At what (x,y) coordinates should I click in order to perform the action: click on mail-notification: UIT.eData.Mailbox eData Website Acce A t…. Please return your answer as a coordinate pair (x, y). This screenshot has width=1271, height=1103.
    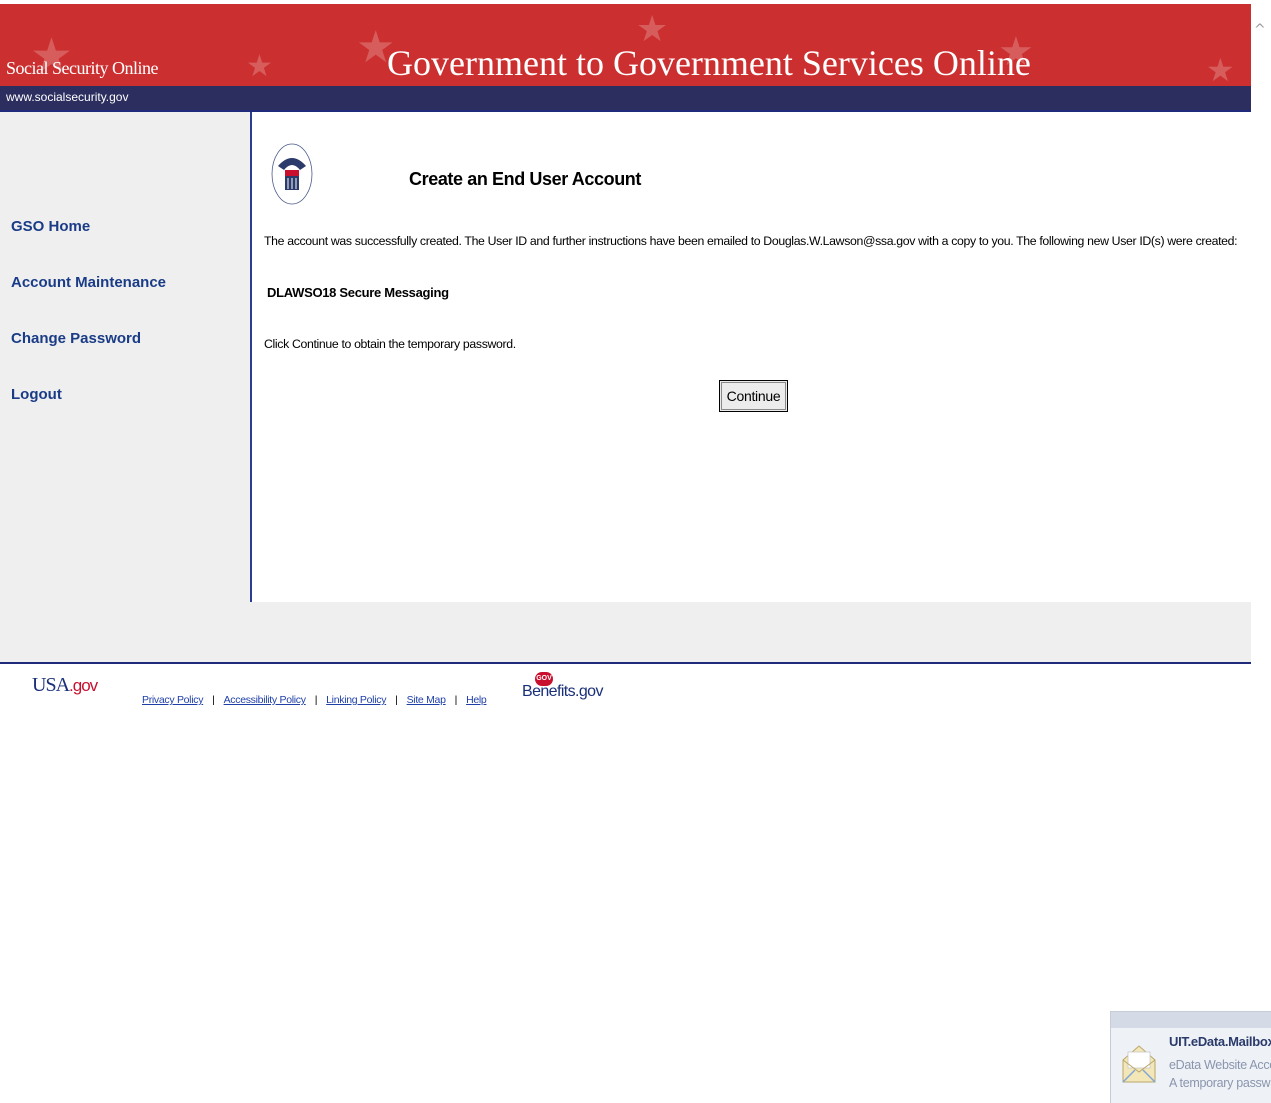
    Looking at the image, I should click on (1190, 1057).